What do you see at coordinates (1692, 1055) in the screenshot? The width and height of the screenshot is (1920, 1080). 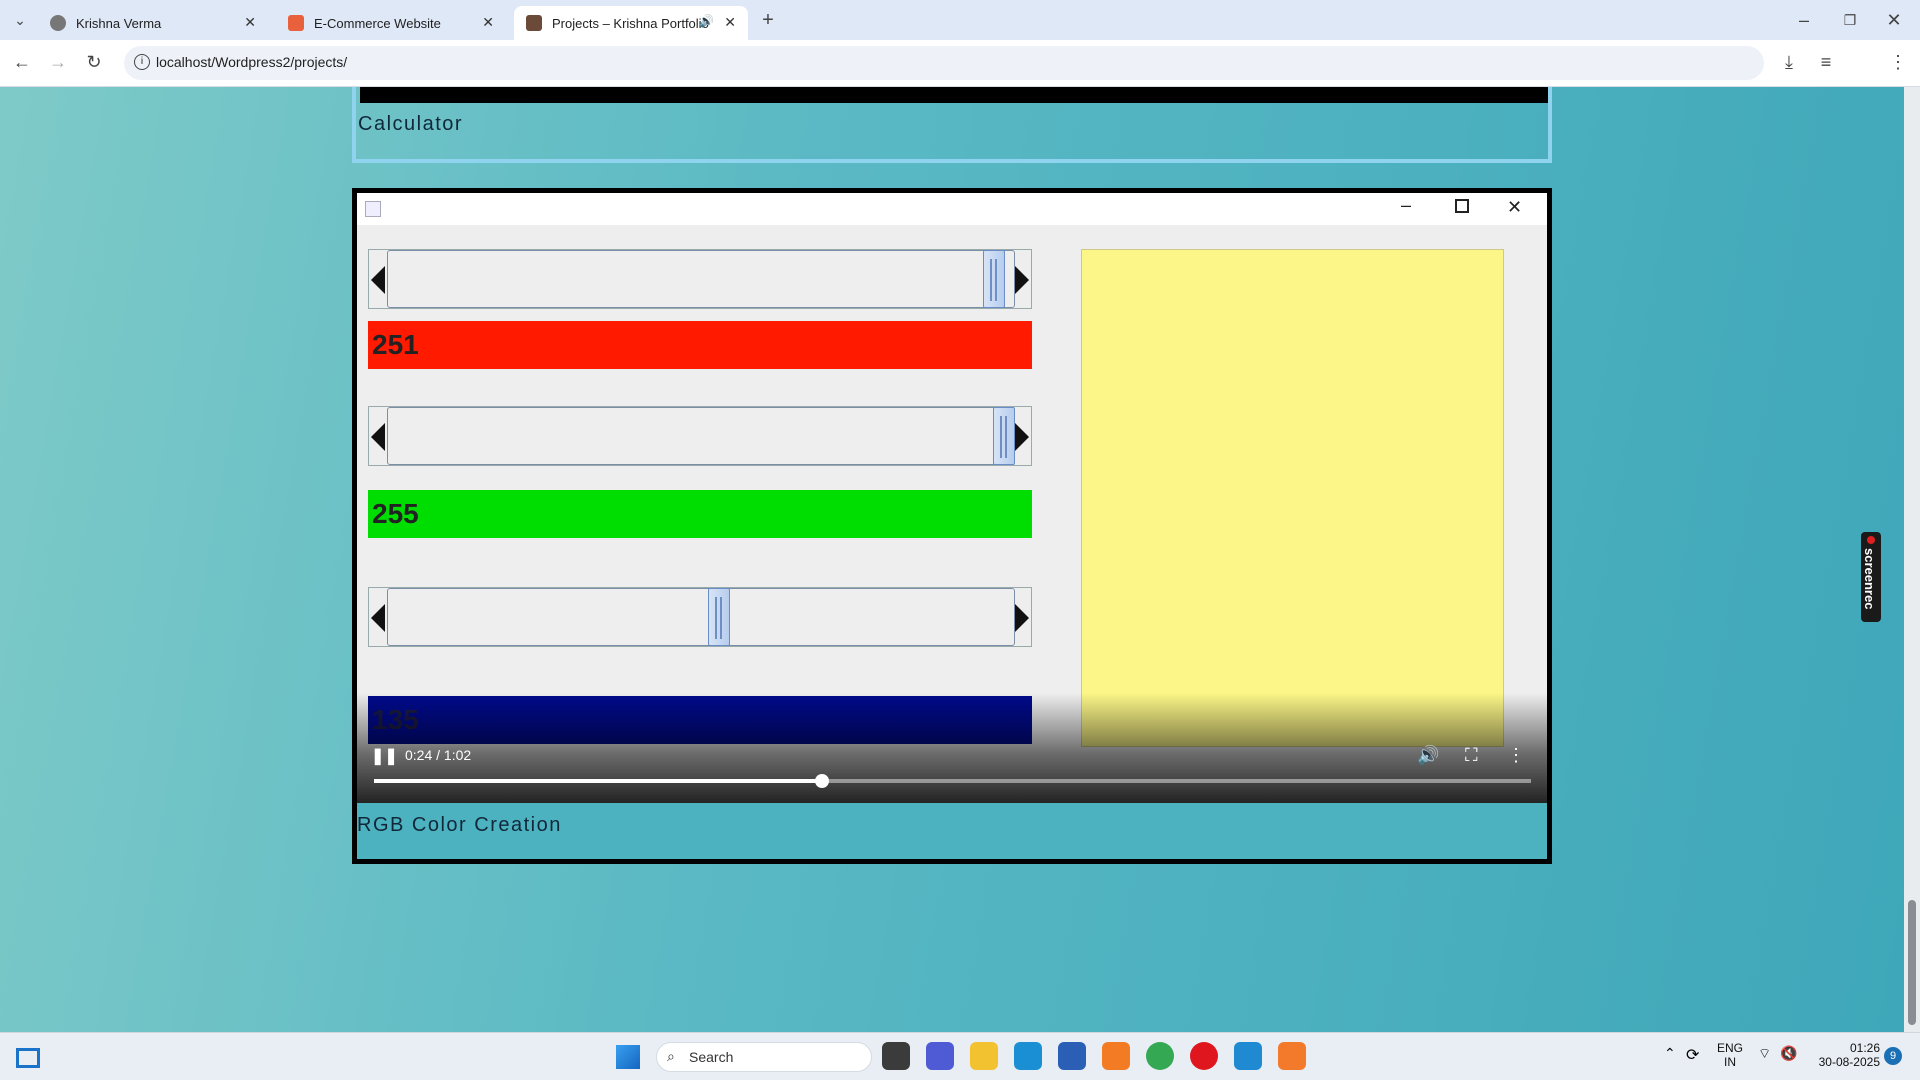 I see `sync-icon: ⟳` at bounding box center [1692, 1055].